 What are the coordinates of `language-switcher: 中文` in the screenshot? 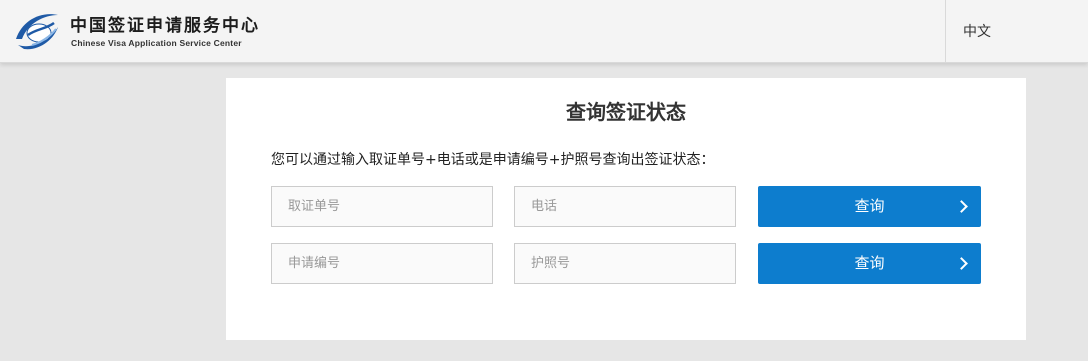 It's located at (1016, 31).